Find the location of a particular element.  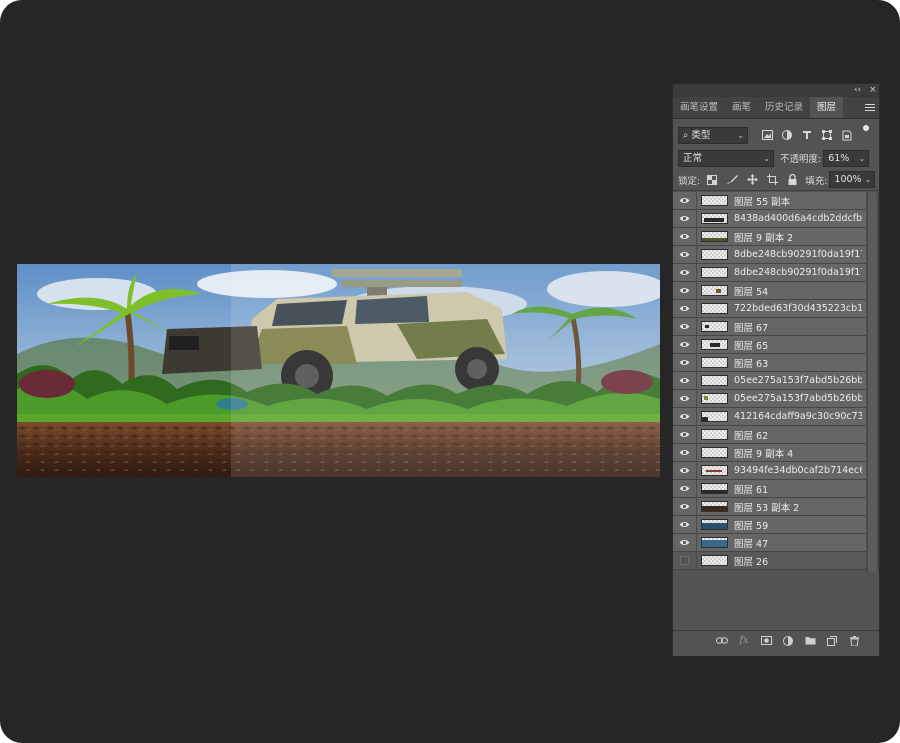

fill-input: 100% ⌄ is located at coordinates (852, 179).